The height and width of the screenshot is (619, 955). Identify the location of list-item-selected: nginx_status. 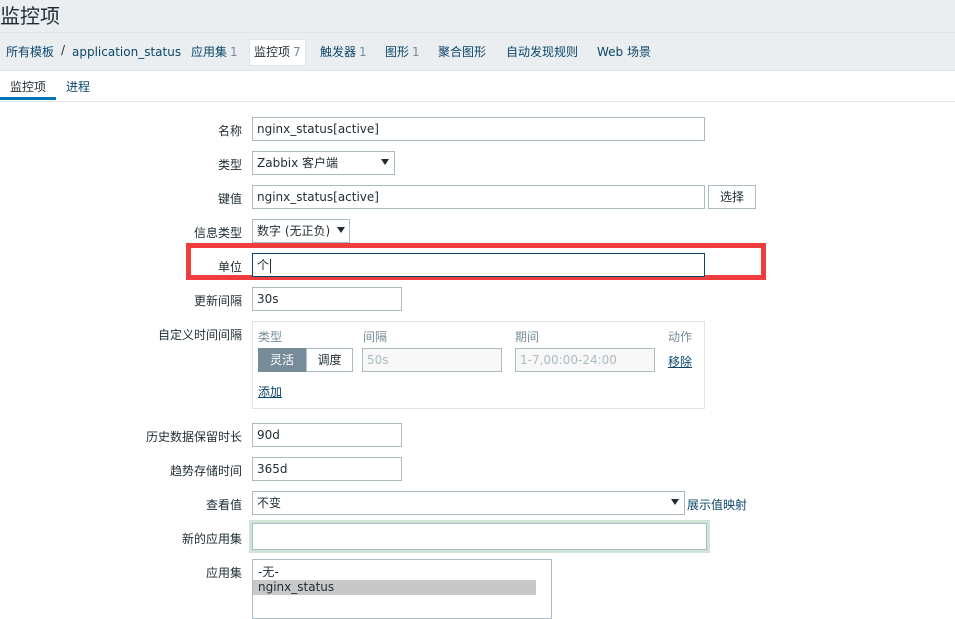
(394, 587).